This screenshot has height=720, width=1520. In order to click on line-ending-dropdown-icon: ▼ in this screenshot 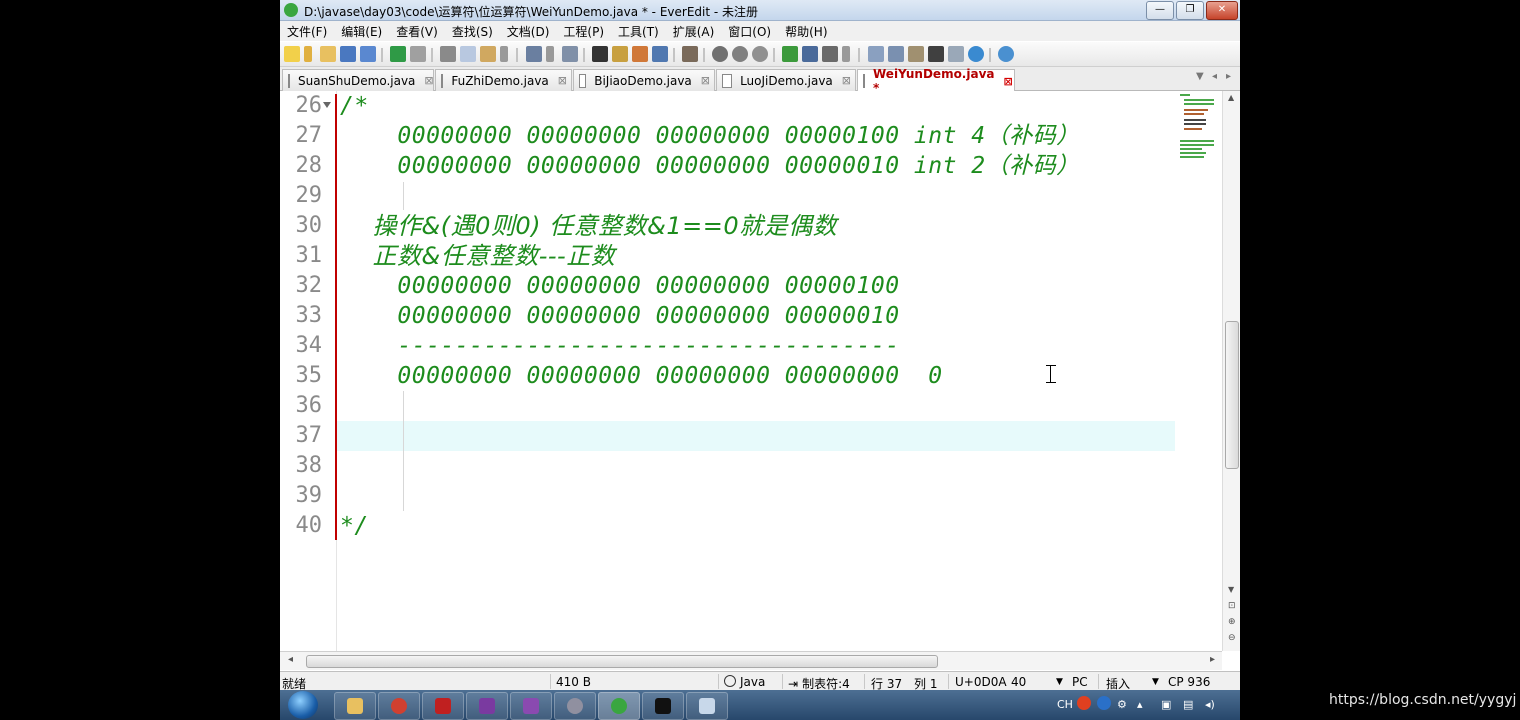, I will do `click(1059, 682)`.